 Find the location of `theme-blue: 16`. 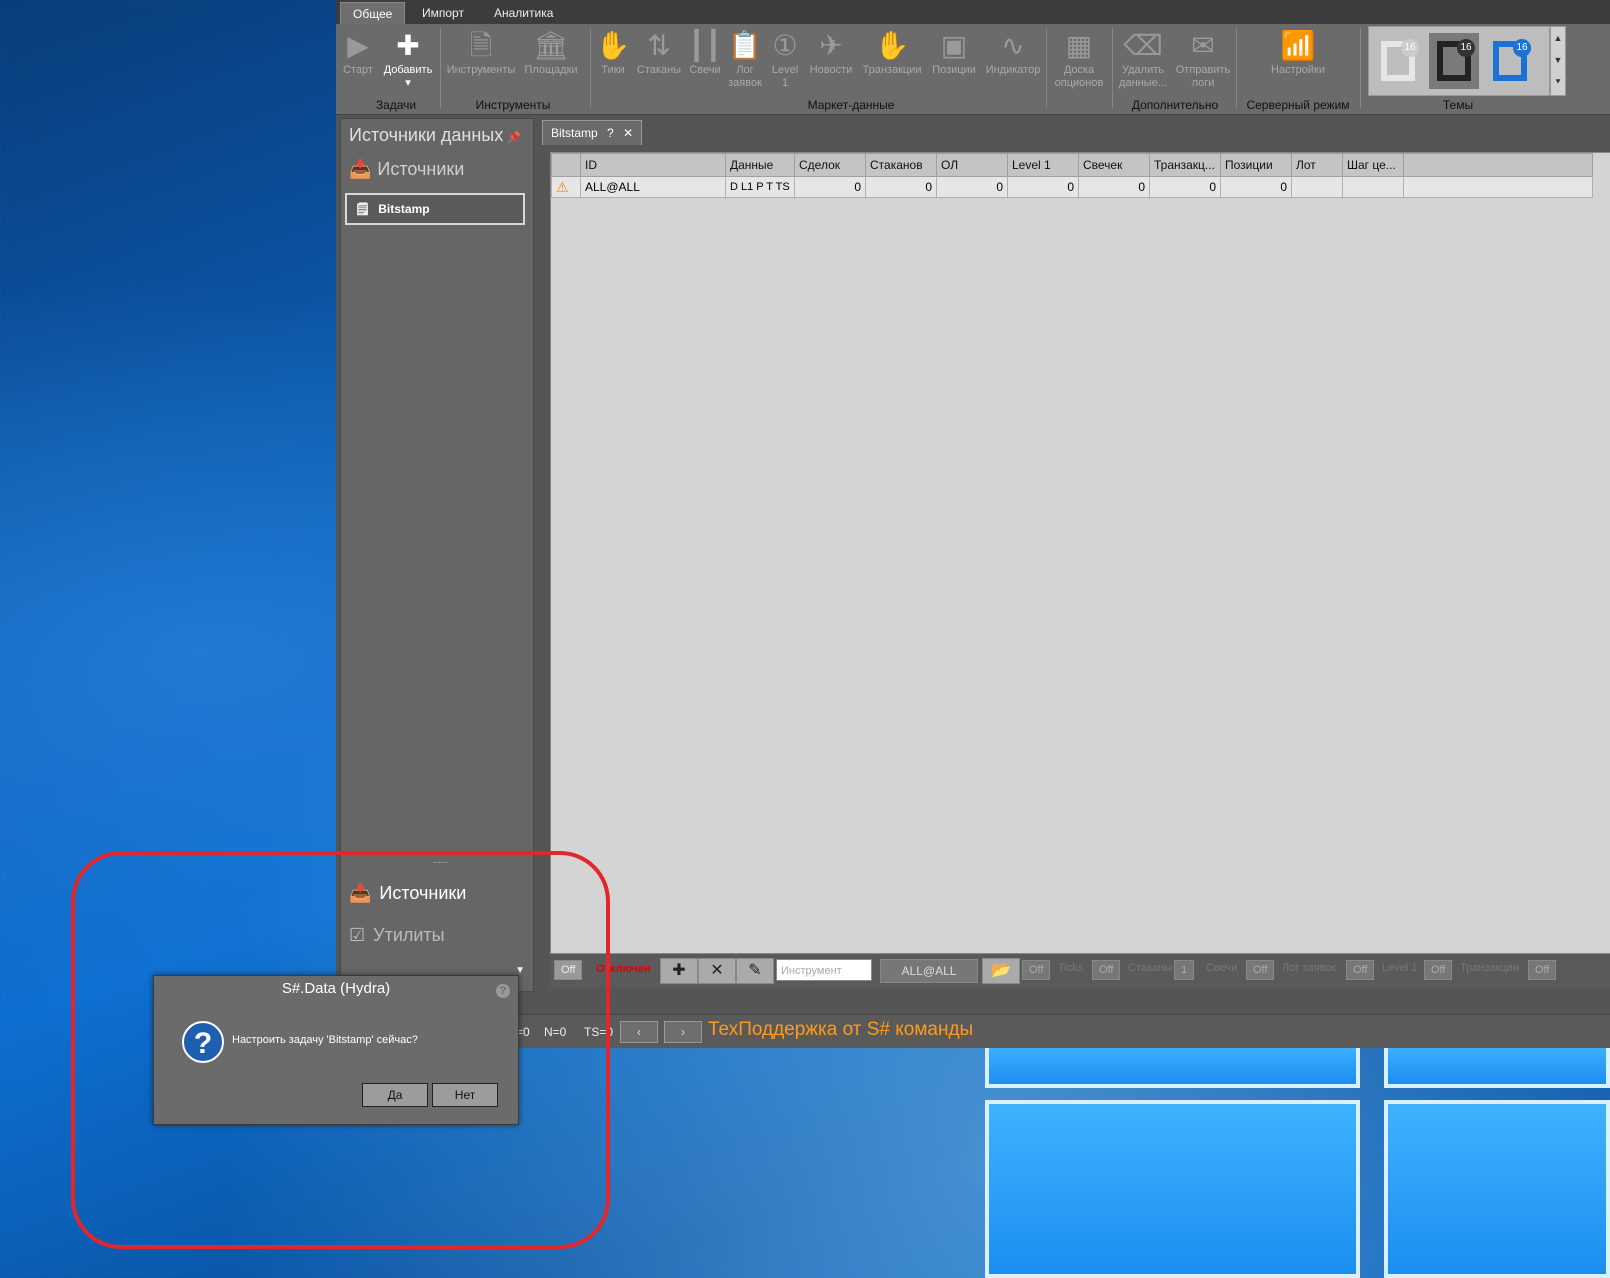

theme-blue: 16 is located at coordinates (1510, 61).